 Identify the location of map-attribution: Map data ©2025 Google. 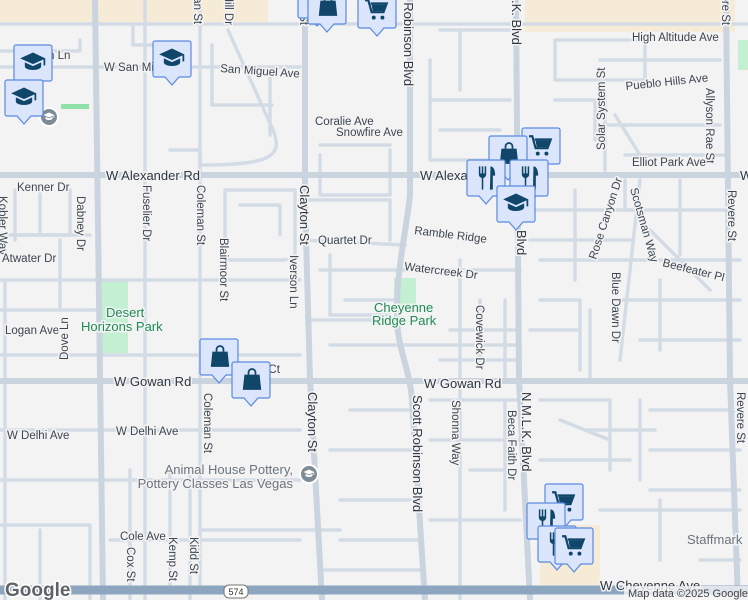
(688, 594).